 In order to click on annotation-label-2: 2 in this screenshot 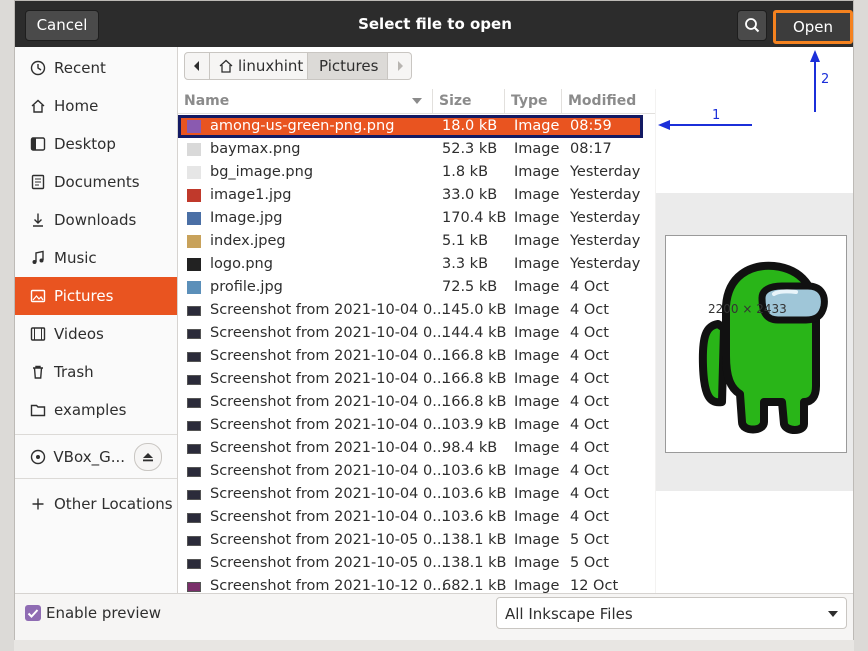, I will do `click(825, 79)`.